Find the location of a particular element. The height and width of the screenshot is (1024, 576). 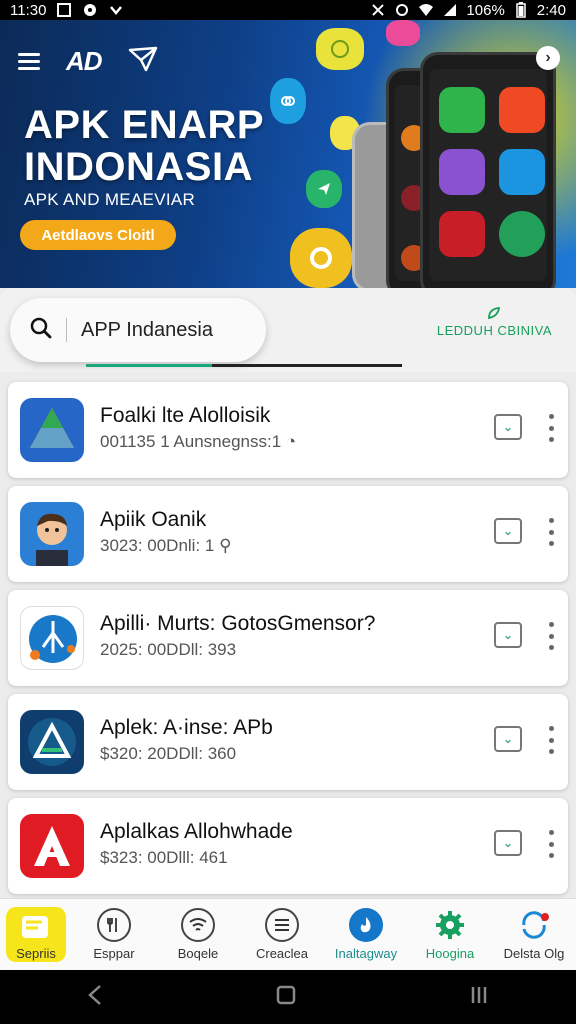

nav-item-esppar: Esppar is located at coordinates (114, 934).